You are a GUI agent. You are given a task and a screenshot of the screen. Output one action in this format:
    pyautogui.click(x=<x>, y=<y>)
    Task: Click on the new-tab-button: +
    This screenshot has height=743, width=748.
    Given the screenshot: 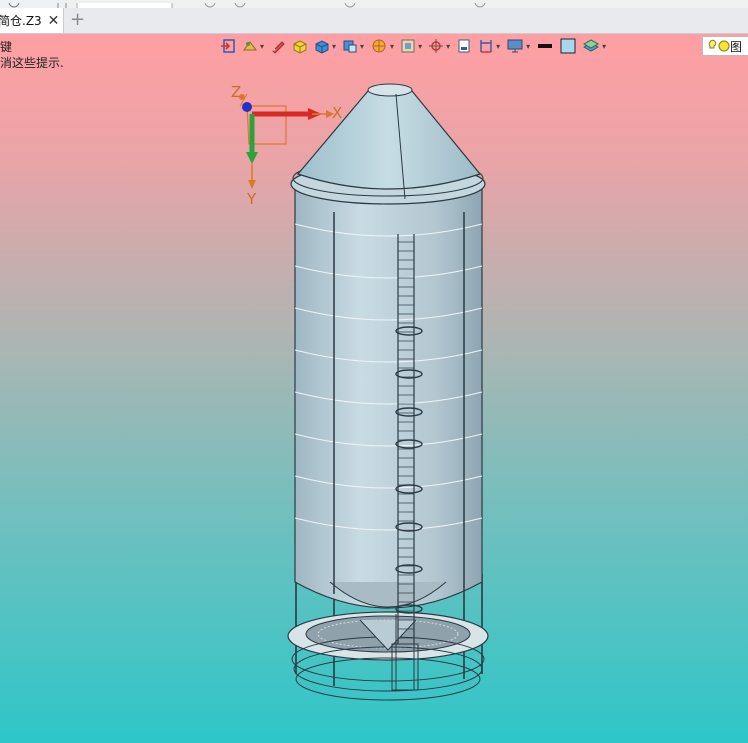 What is the action you would take?
    pyautogui.click(x=77, y=19)
    